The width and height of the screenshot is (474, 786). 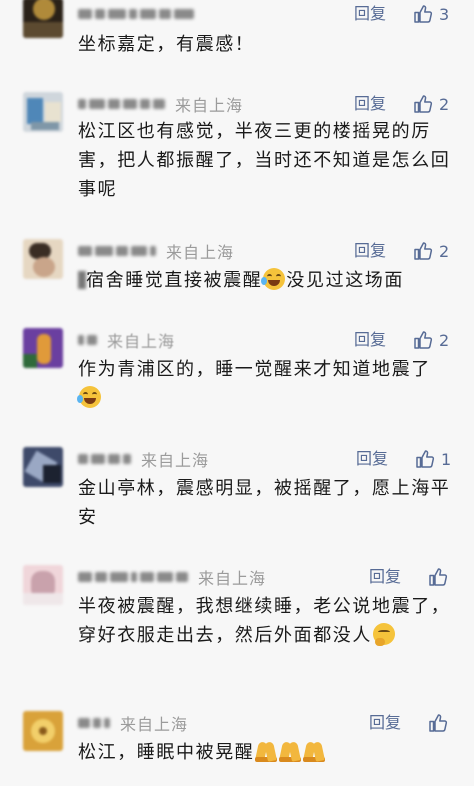 I want to click on comment-header, so click(x=141, y=14).